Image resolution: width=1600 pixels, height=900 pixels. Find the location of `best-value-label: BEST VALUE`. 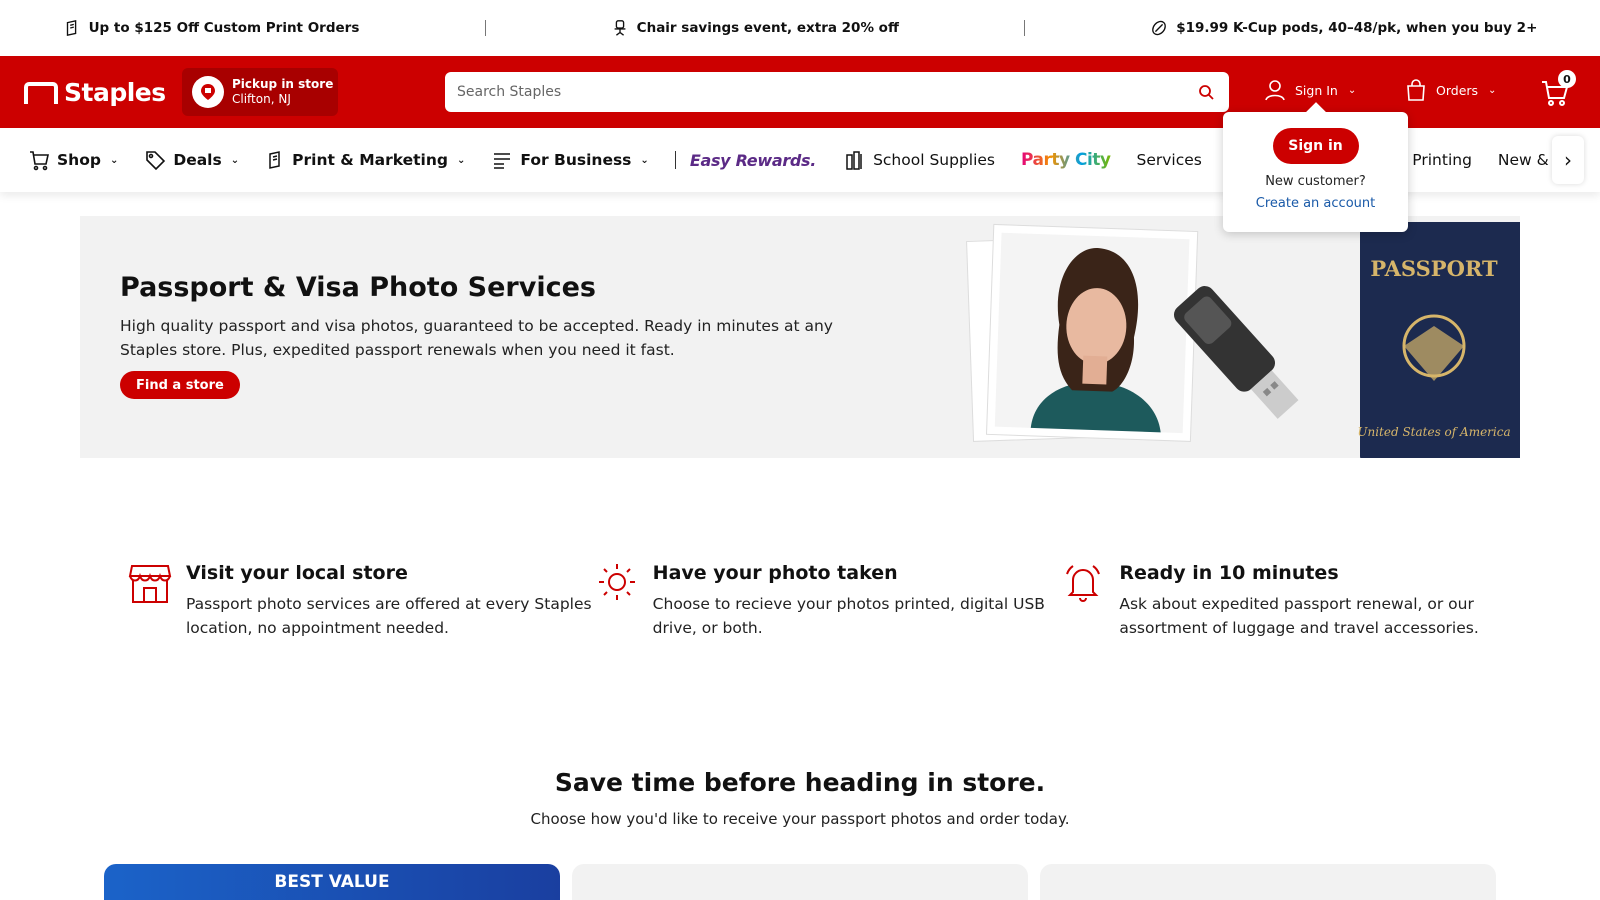

best-value-label: BEST VALUE is located at coordinates (332, 882).